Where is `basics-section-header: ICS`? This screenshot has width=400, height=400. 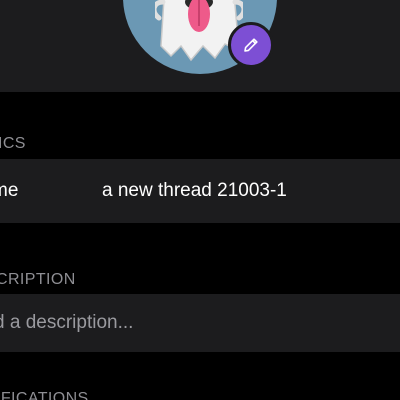
basics-section-header: ICS is located at coordinates (13, 143).